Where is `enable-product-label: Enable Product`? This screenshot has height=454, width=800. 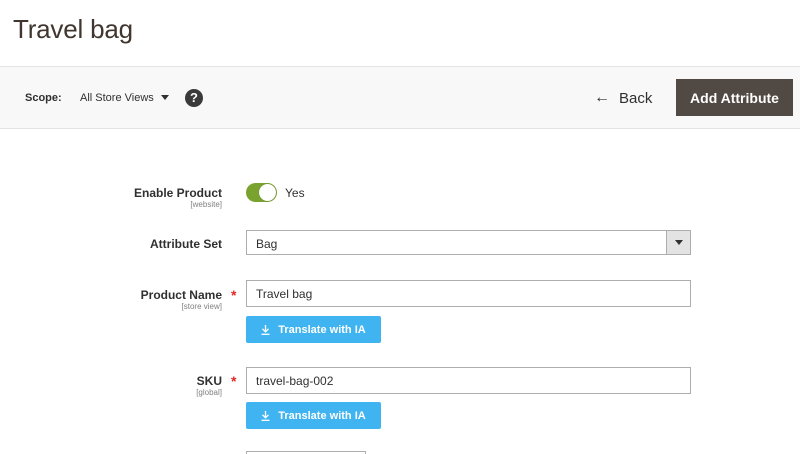
enable-product-label: Enable Product is located at coordinates (177, 193).